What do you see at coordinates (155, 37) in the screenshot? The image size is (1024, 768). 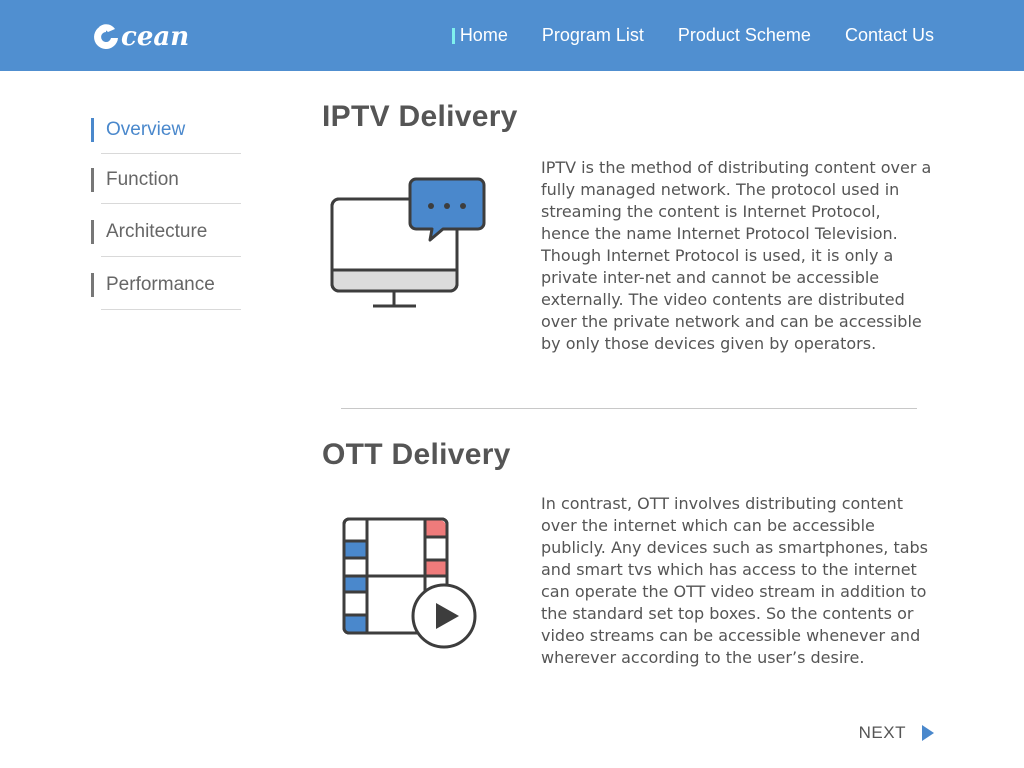 I see `logo-text: cean` at bounding box center [155, 37].